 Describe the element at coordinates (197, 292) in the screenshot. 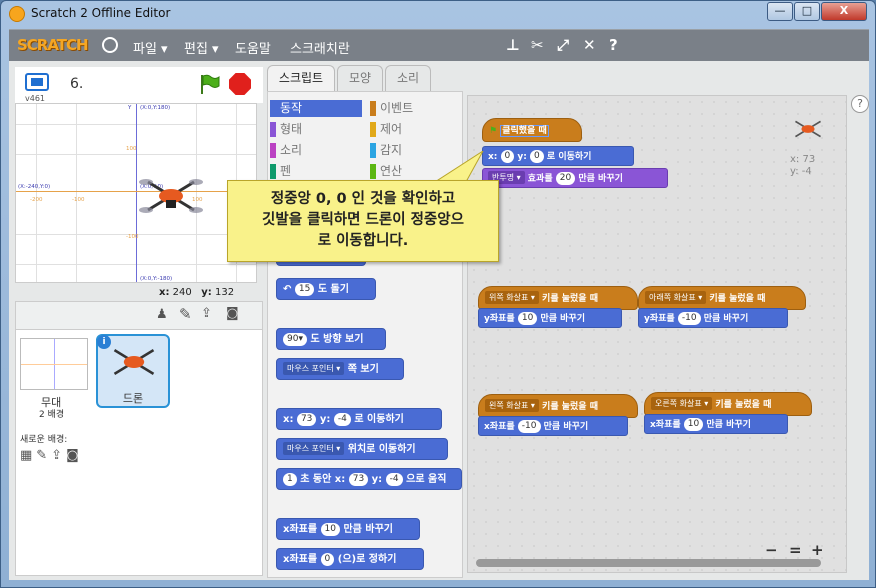

I see `mouse-coords: x: 240 y: 132` at that location.